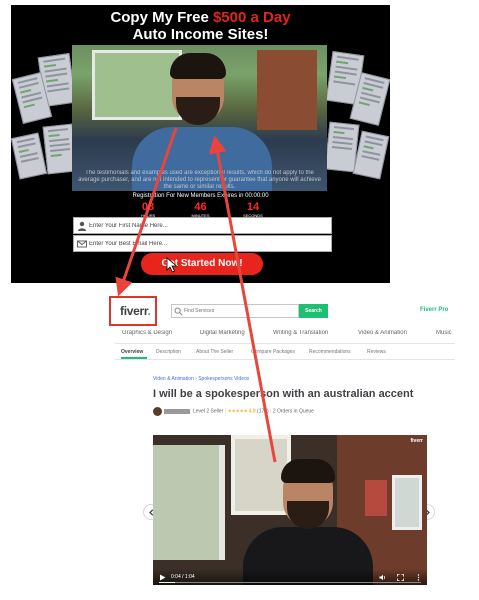 Image resolution: width=479 pixels, height=600 pixels. Describe the element at coordinates (293, 411) in the screenshot. I see `orders-in-queue: 2 Orders in Queue` at that location.